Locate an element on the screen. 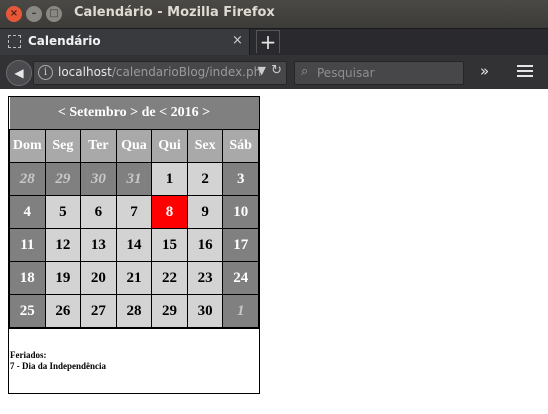 This screenshot has height=414, width=548. calendar-week-row: 11 12 13 14 15 16 17 is located at coordinates (134, 245).